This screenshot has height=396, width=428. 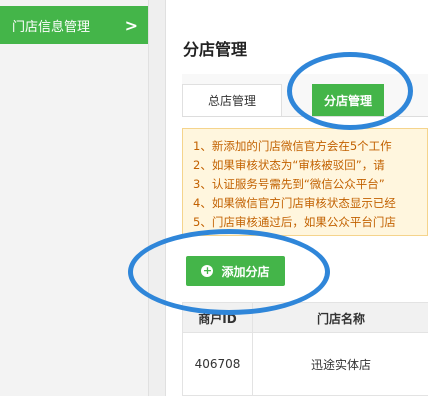 I want to click on tab-branch-store: 分店管理, so click(x=348, y=100).